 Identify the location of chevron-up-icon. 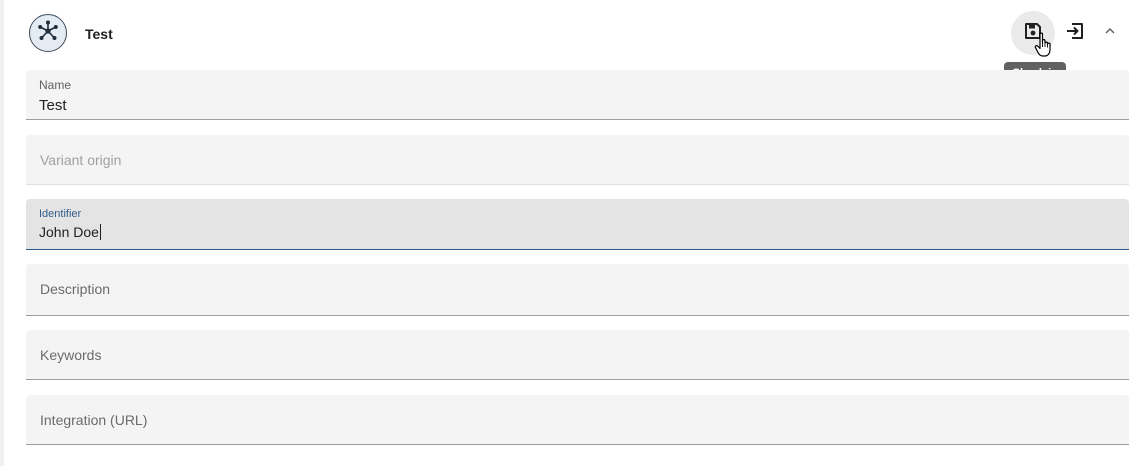
(1110, 32).